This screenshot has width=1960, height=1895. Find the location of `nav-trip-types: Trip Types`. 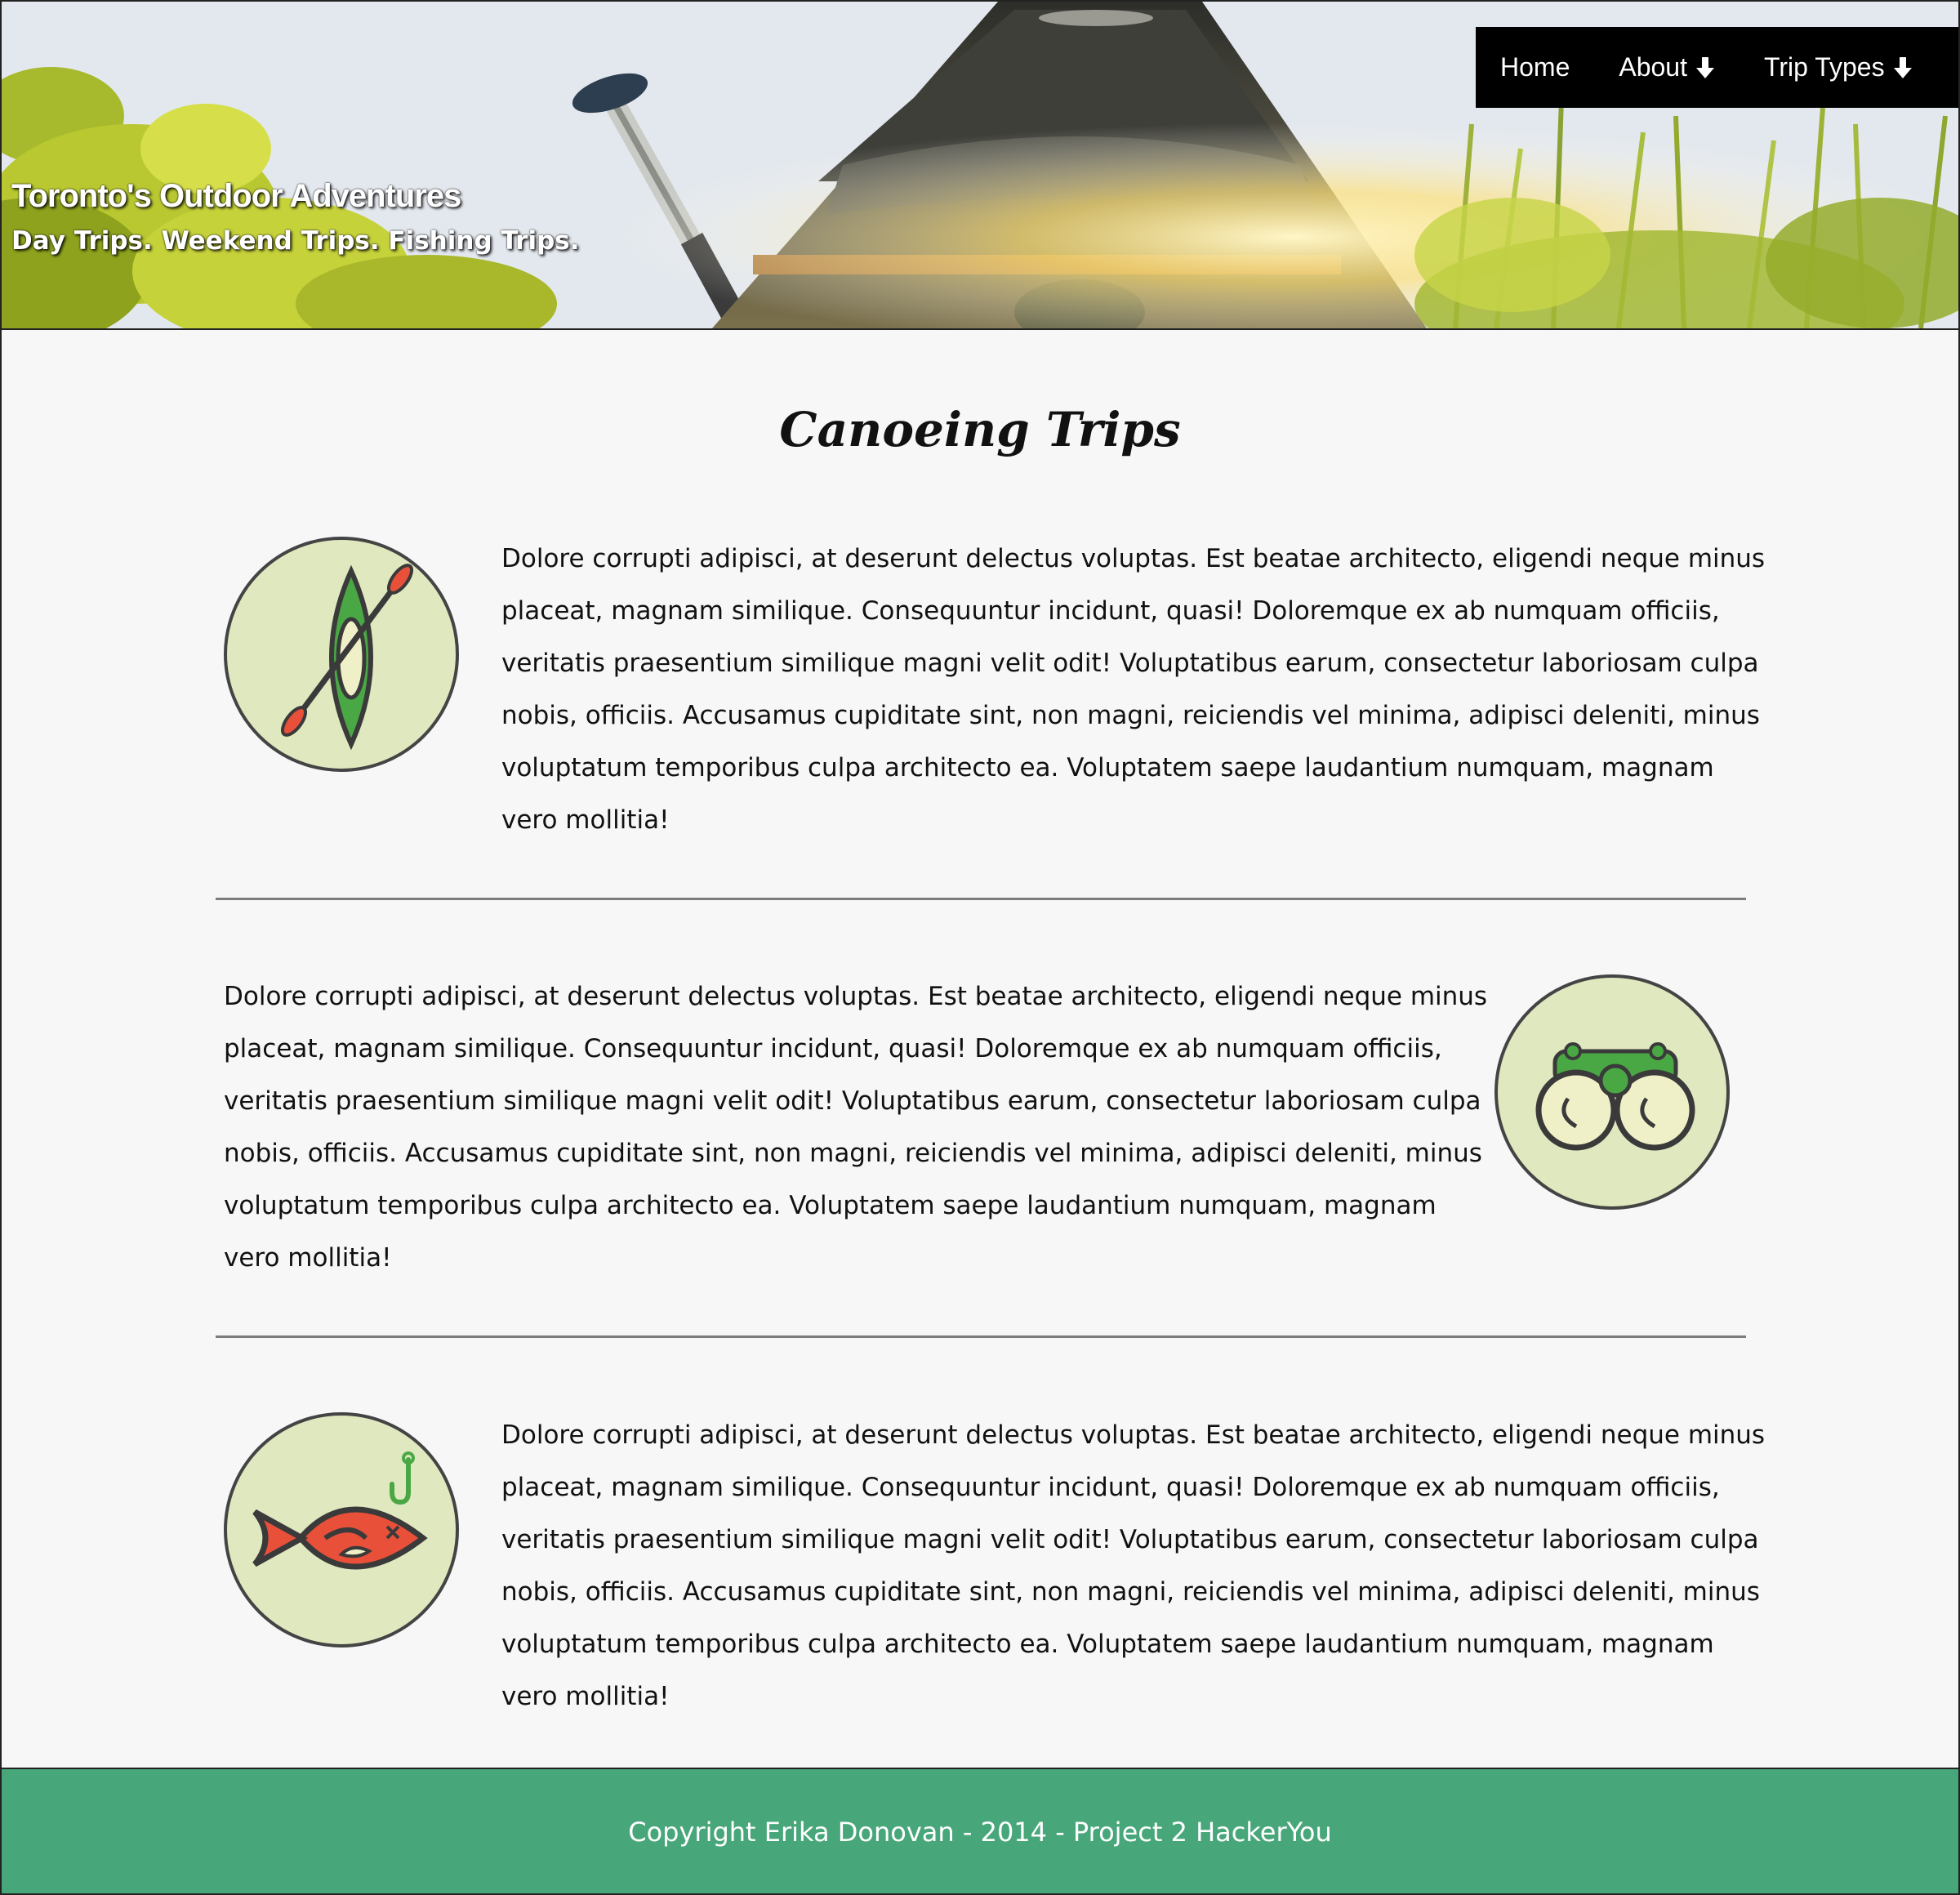

nav-trip-types: Trip Types is located at coordinates (1839, 67).